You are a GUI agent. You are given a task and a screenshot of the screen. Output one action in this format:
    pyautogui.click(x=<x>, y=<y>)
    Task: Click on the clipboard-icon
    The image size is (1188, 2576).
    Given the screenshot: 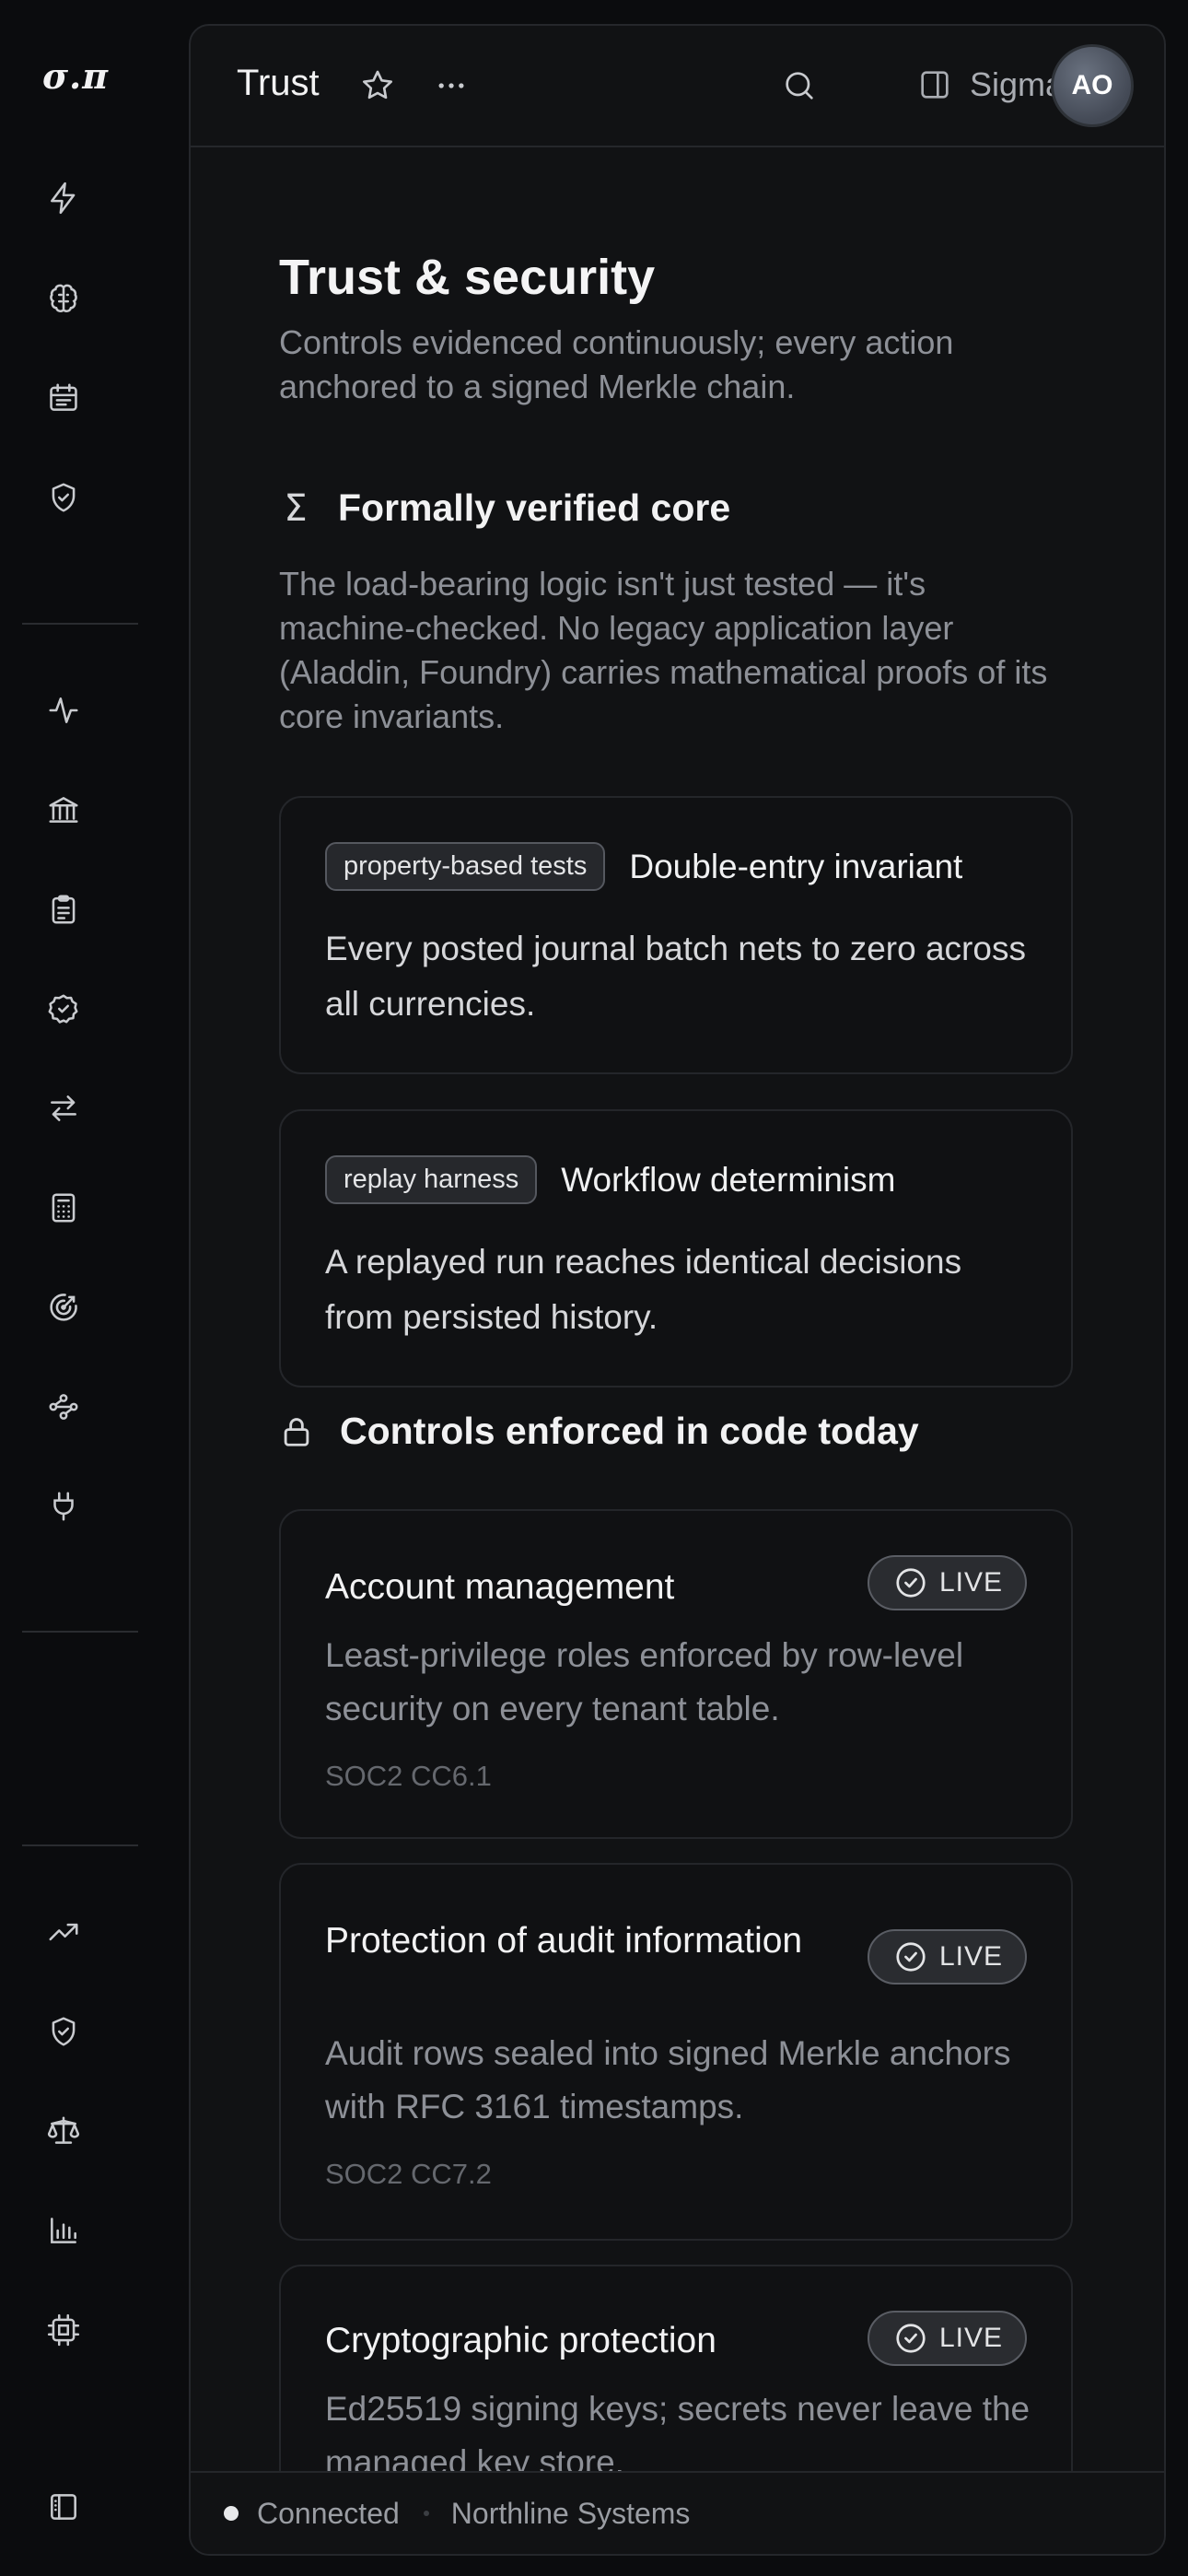 What is the action you would take?
    pyautogui.click(x=64, y=909)
    